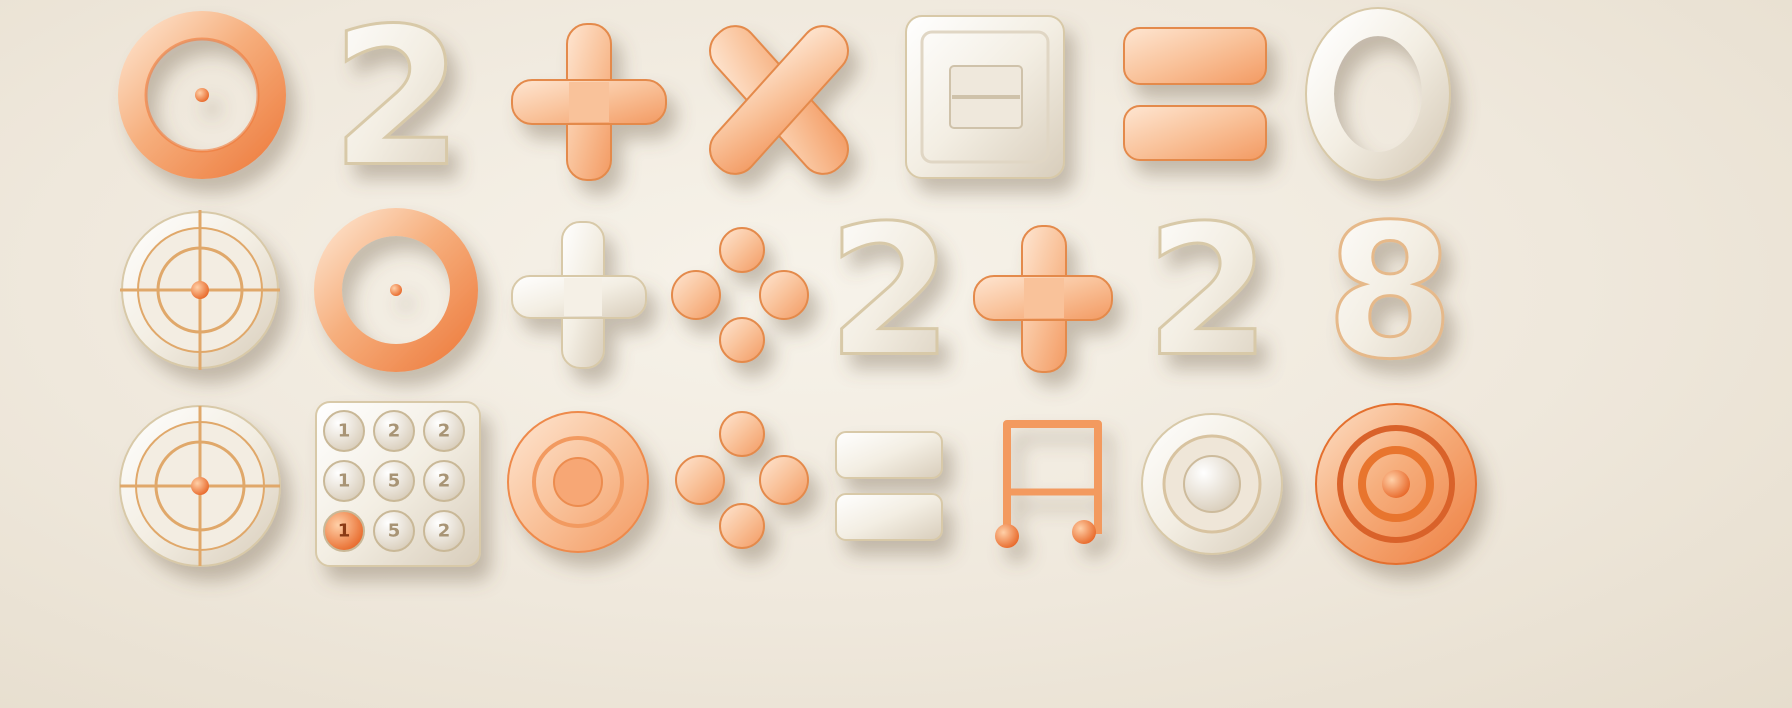  I want to click on orange-ring-with-dot-icon, so click(202, 95).